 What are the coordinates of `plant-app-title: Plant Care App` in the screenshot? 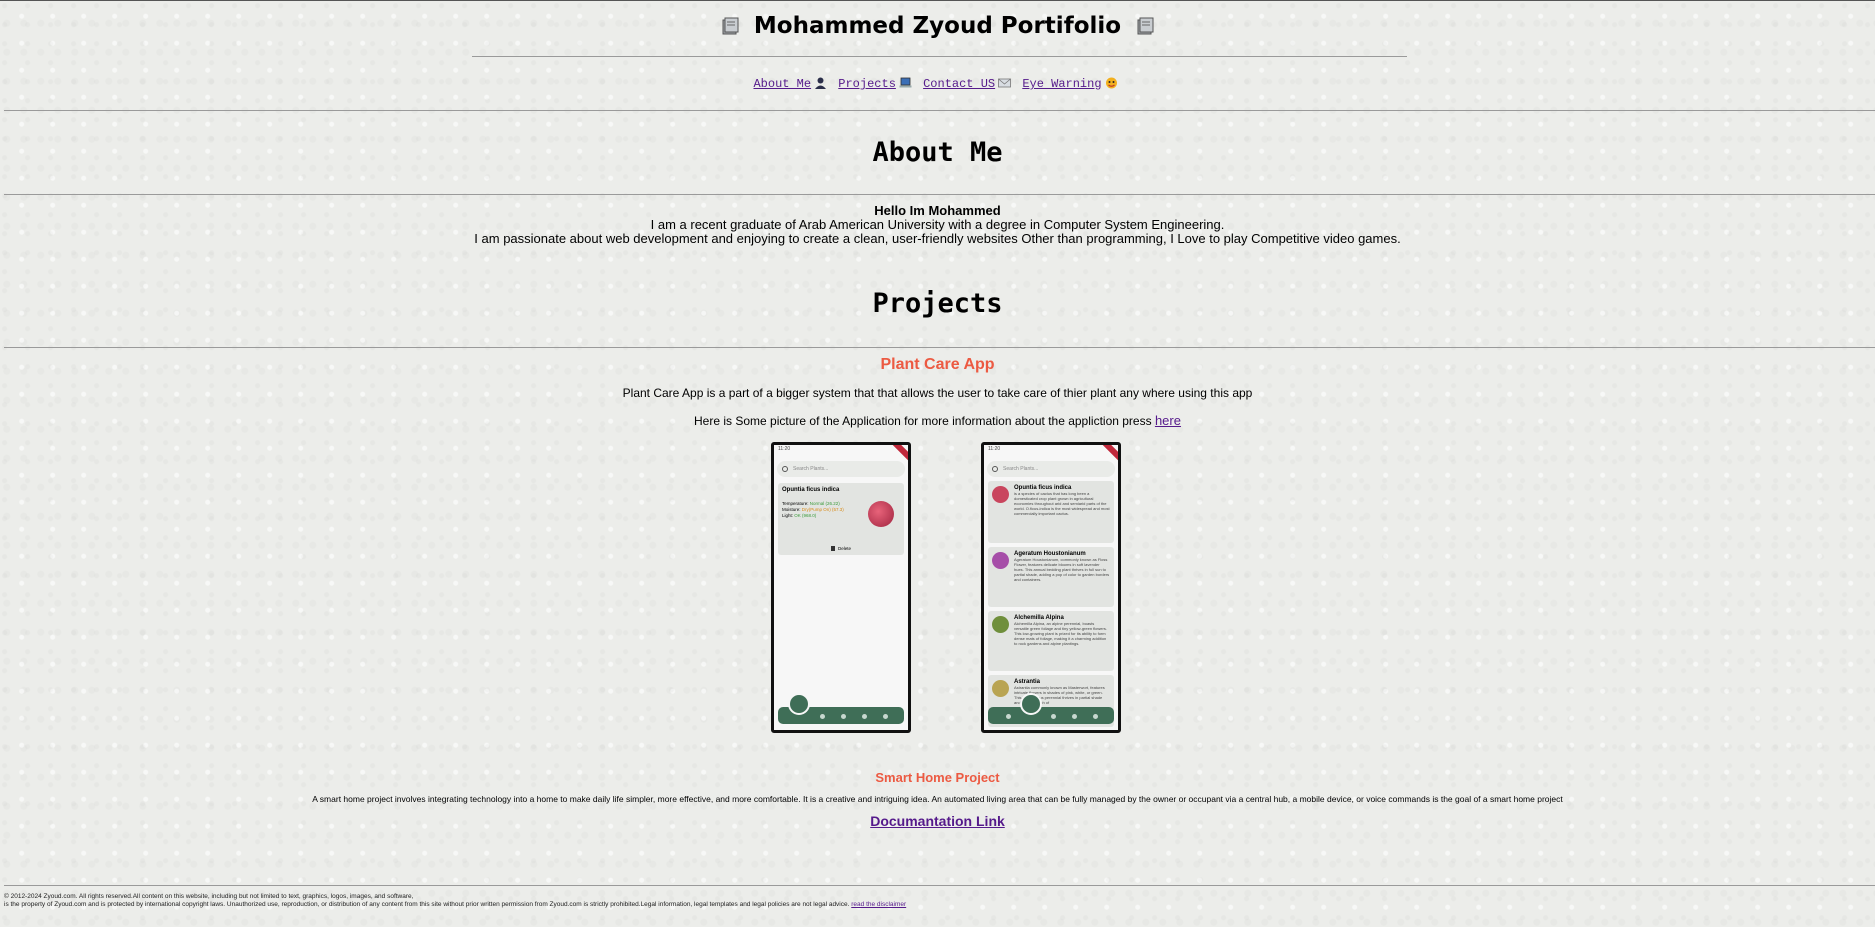 It's located at (937, 364).